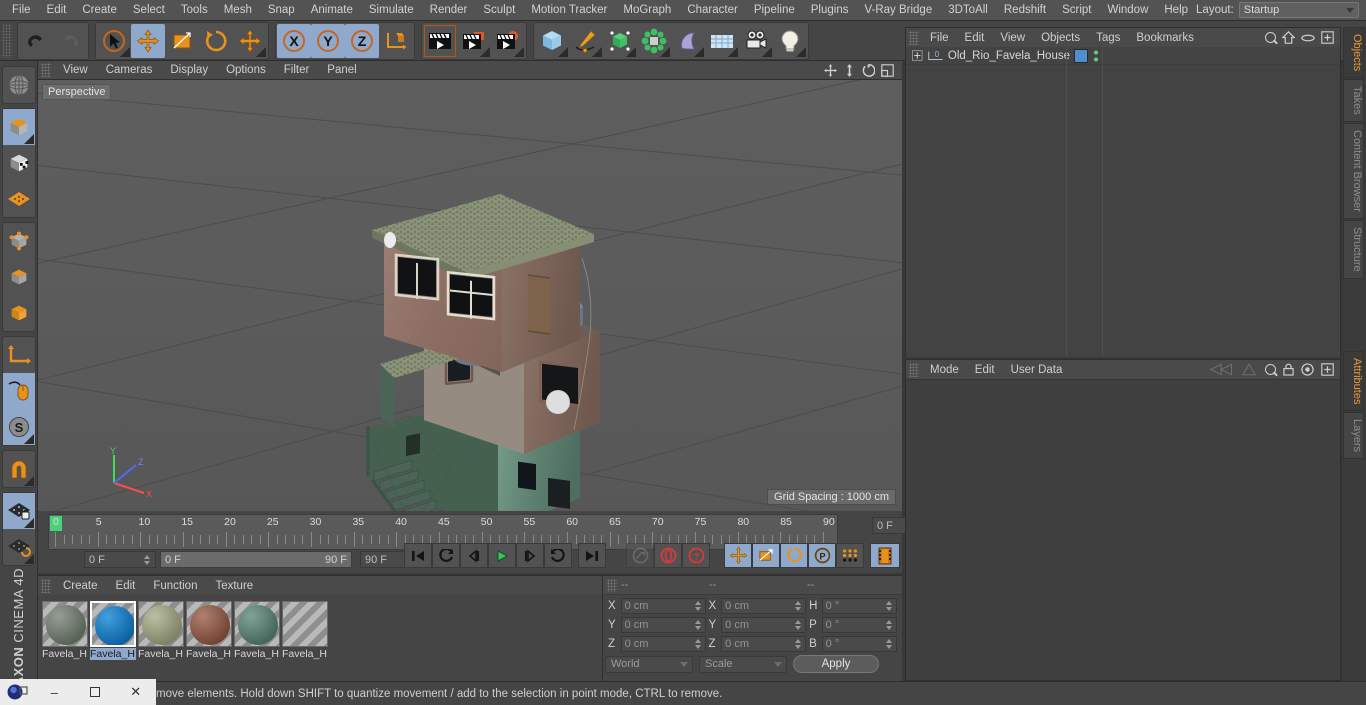  What do you see at coordinates (129, 70) in the screenshot?
I see `viewport-menu-cameras: Cameras` at bounding box center [129, 70].